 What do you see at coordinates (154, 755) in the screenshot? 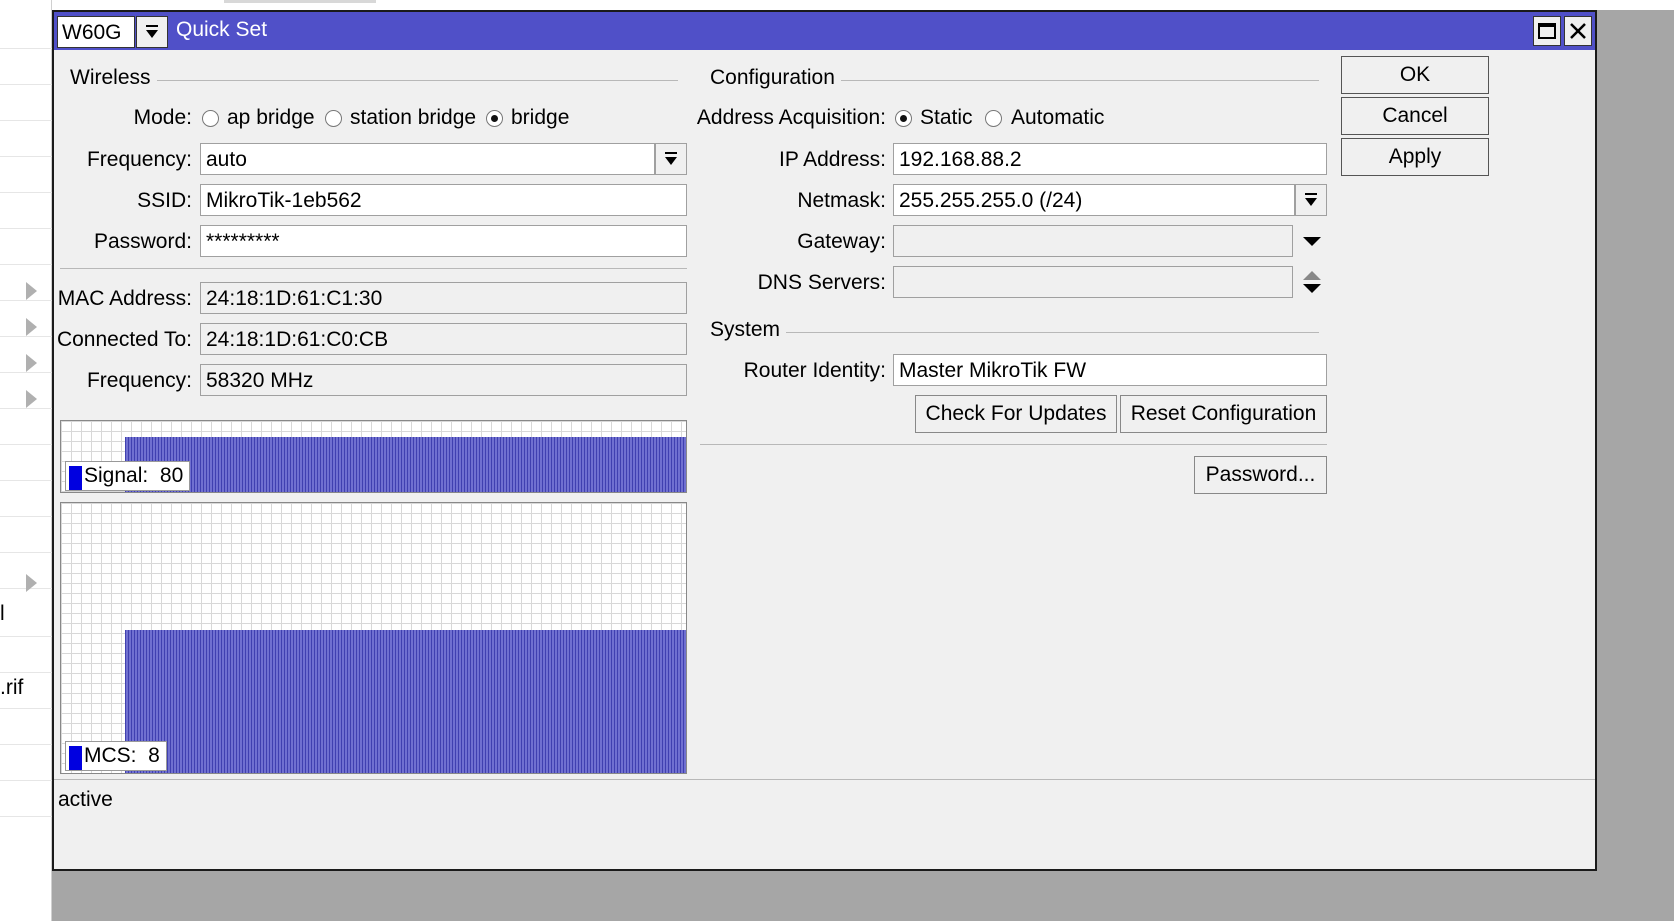
I see `mcs-value: 8` at bounding box center [154, 755].